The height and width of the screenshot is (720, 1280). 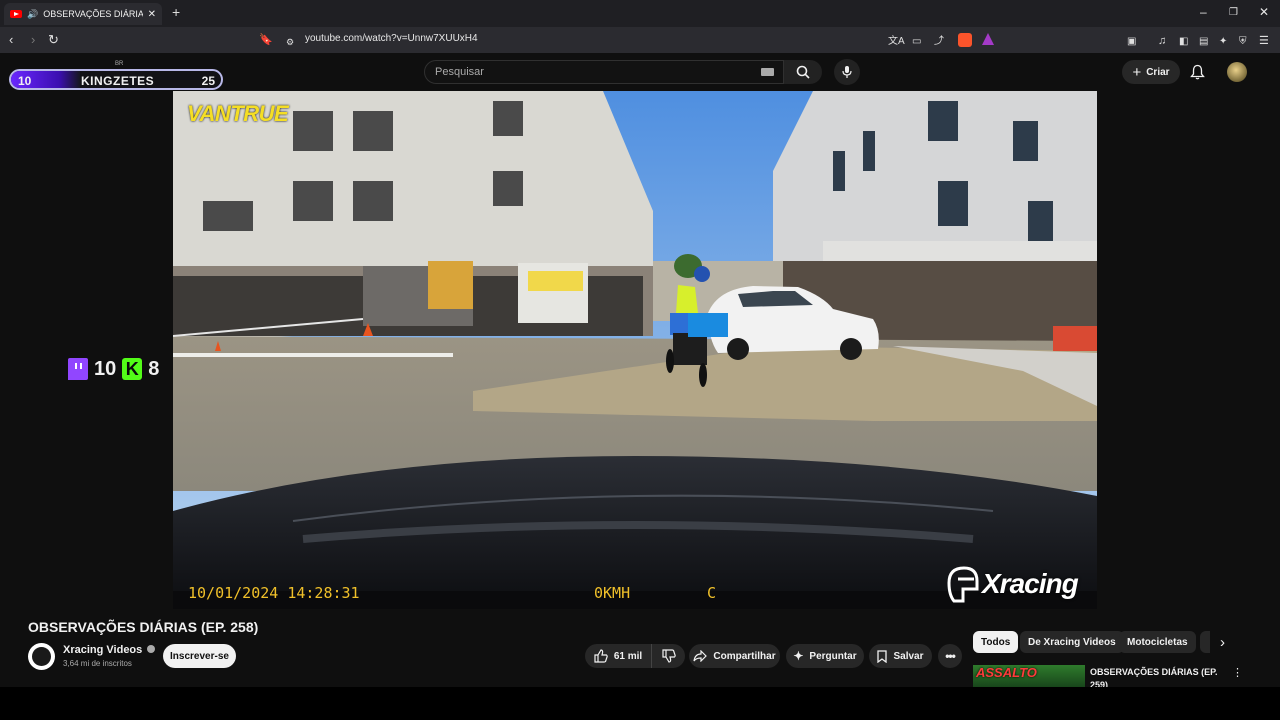 What do you see at coordinates (916, 42) in the screenshot?
I see `cast-icon: ▭` at bounding box center [916, 42].